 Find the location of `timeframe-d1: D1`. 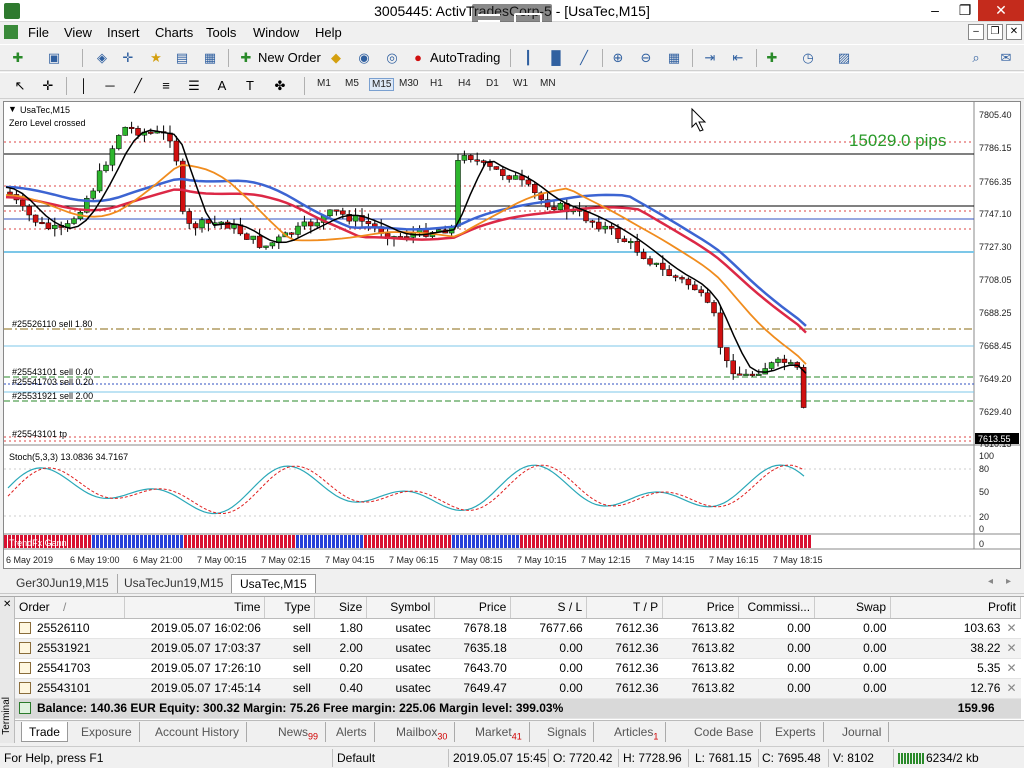

timeframe-d1: D1 is located at coordinates (492, 83).